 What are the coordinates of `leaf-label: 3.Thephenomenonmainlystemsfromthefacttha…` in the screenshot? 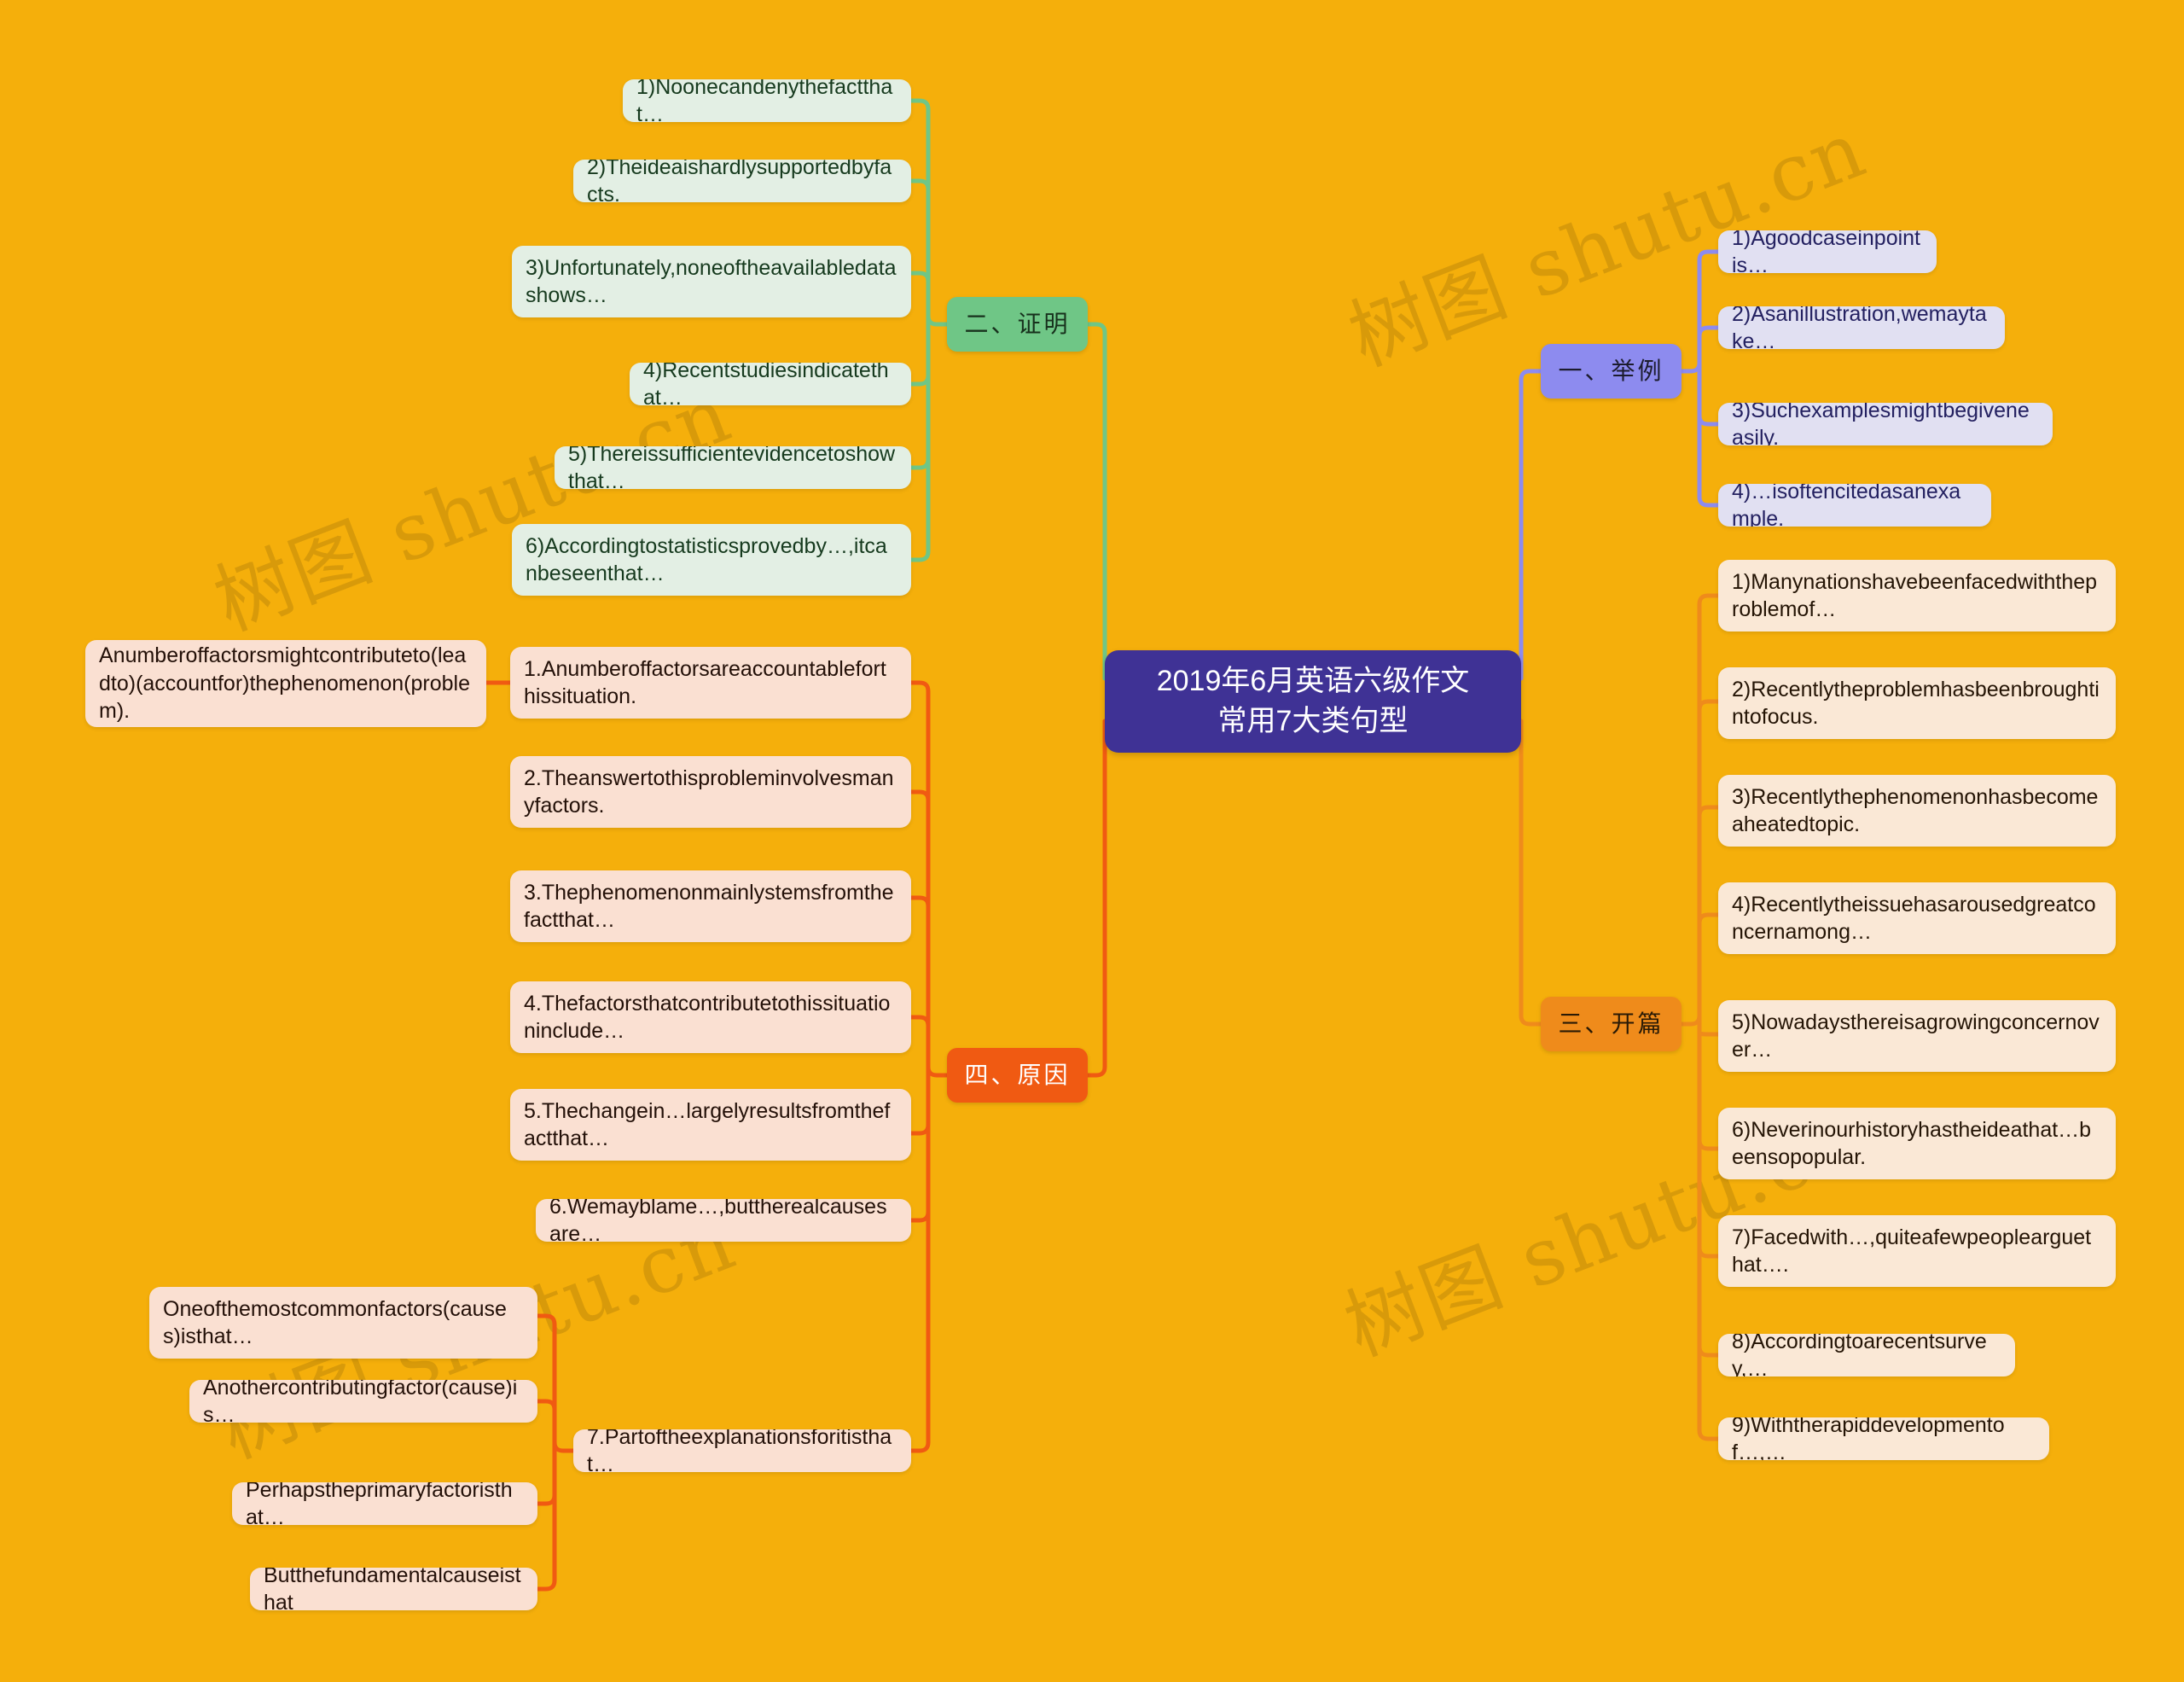 It's located at (709, 906).